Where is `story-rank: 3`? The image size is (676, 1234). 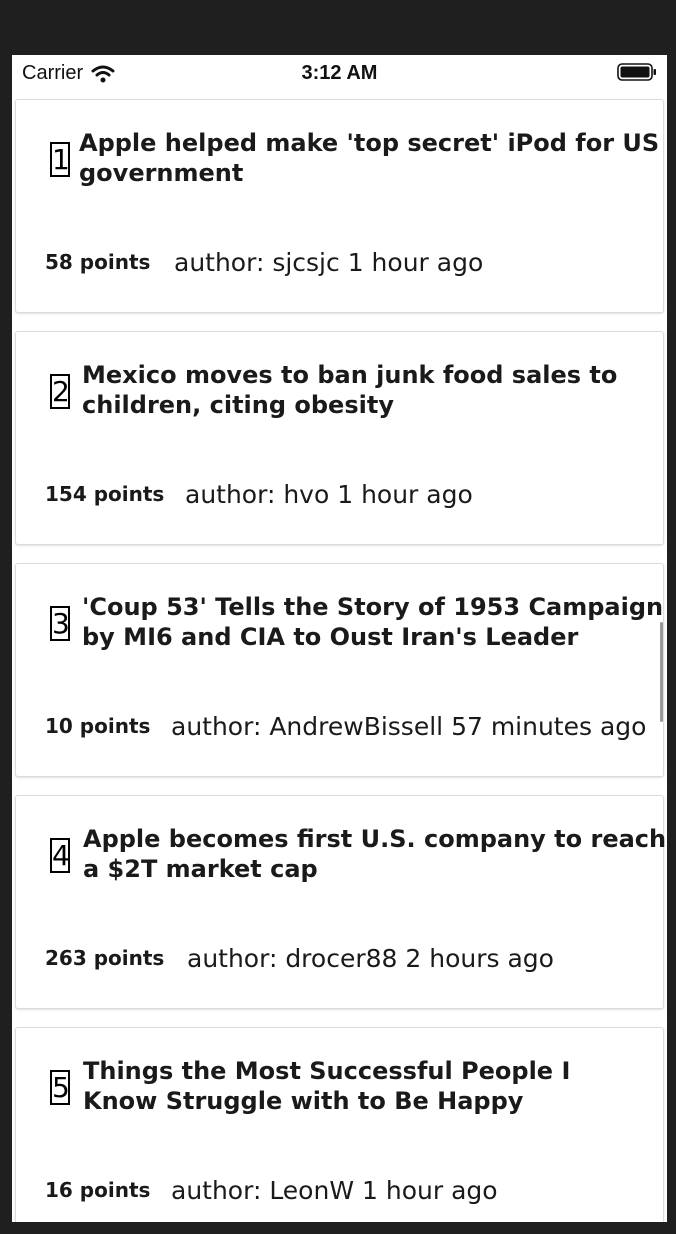 story-rank: 3 is located at coordinates (60, 623).